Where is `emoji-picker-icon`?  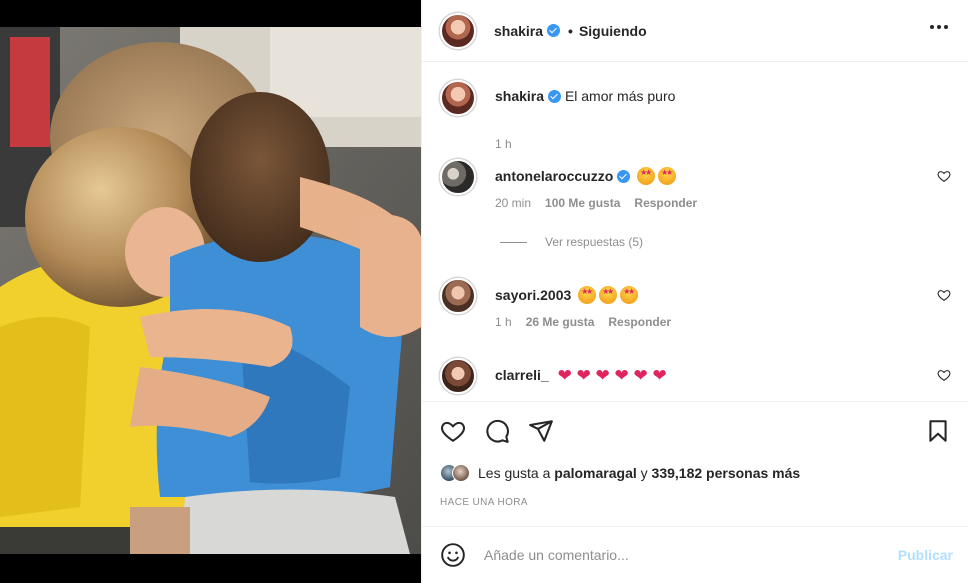 emoji-picker-icon is located at coordinates (453, 555).